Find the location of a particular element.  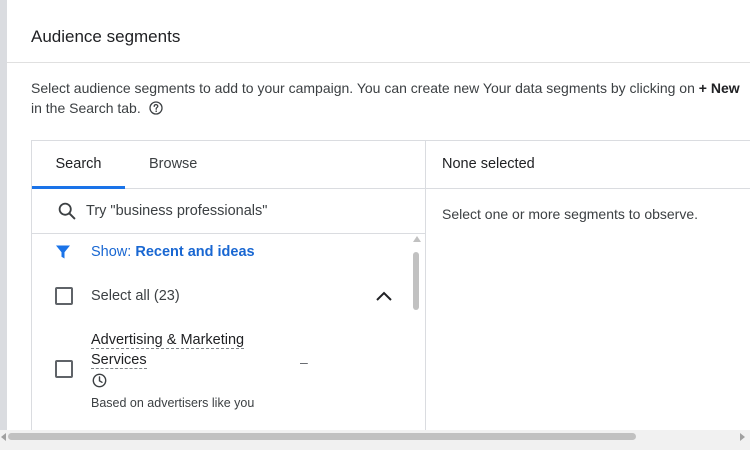

description-text-line2: in the Search tab. is located at coordinates (86, 108).